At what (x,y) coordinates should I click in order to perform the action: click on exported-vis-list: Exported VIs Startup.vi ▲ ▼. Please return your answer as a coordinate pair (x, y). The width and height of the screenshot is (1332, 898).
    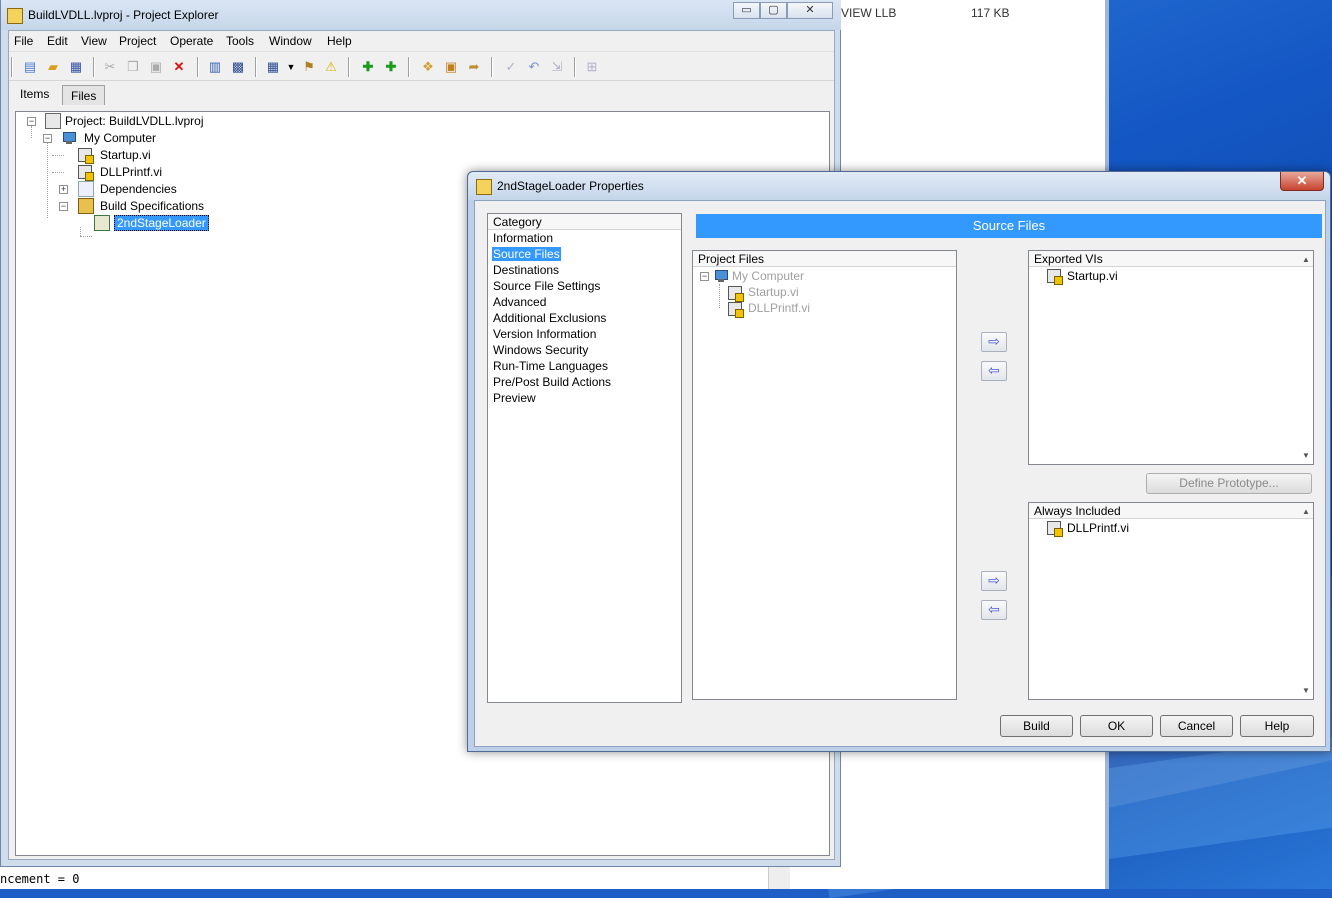
    Looking at the image, I should click on (1171, 357).